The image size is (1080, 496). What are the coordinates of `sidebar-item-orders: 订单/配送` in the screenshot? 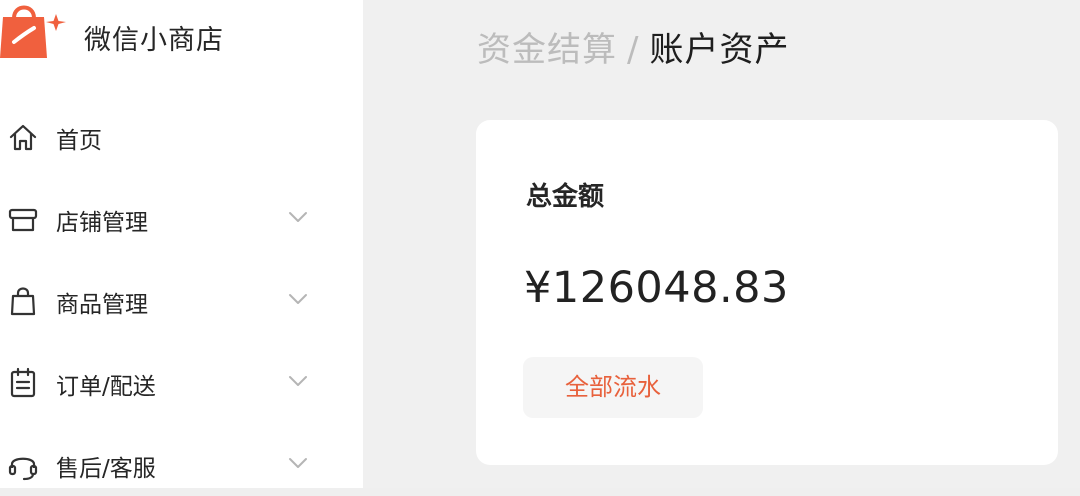 It's located at (181, 382).